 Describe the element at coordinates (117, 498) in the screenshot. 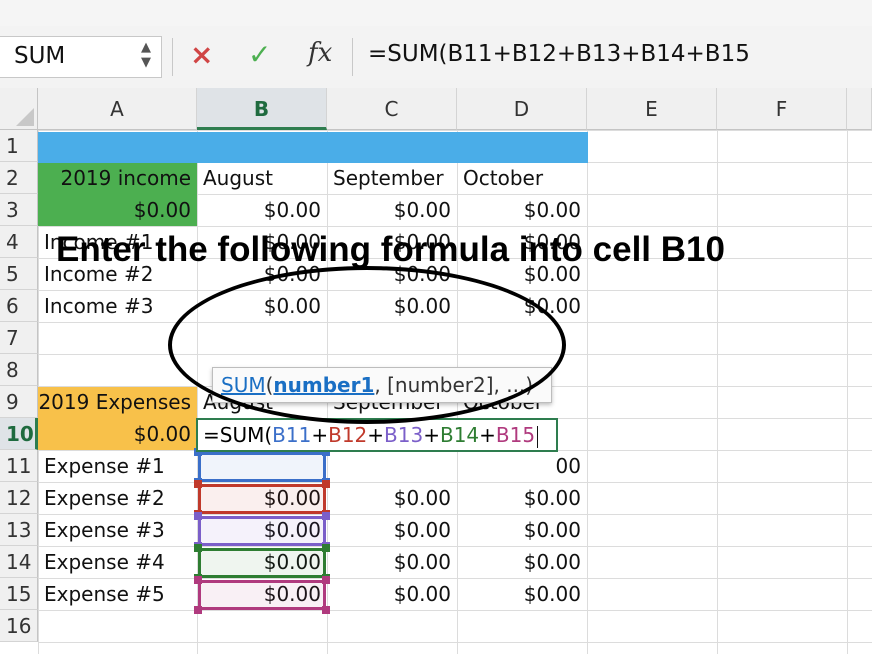

I see `cell-a12: Expense #2` at that location.